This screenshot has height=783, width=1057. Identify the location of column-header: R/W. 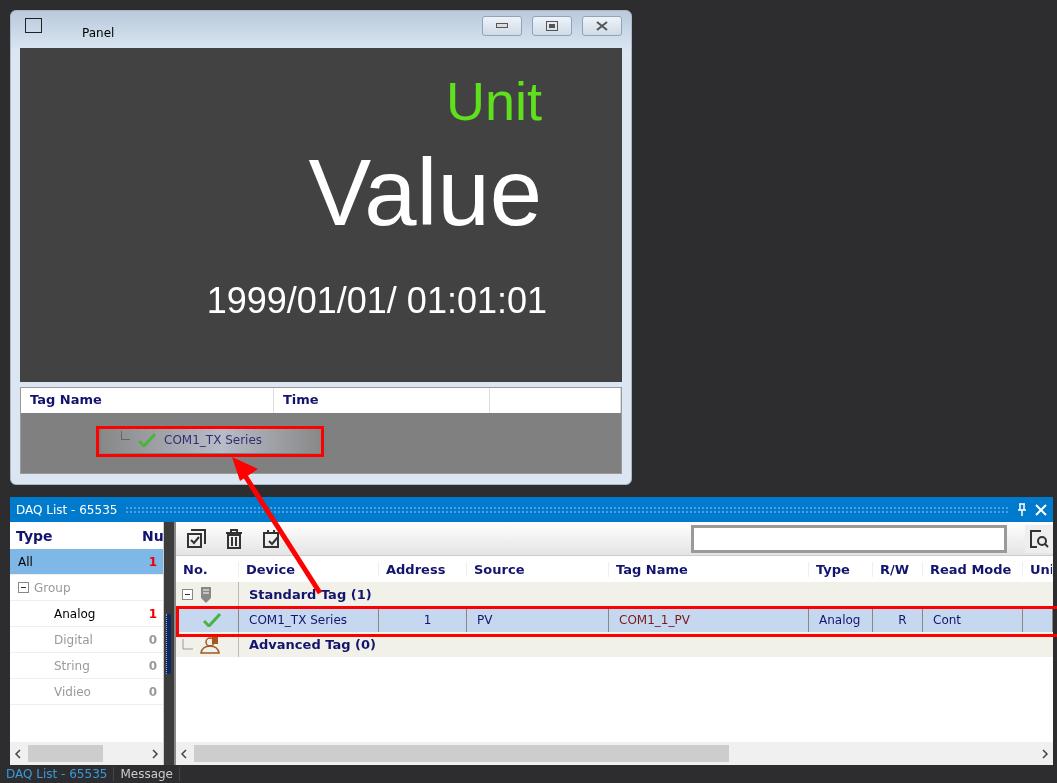
(898, 569).